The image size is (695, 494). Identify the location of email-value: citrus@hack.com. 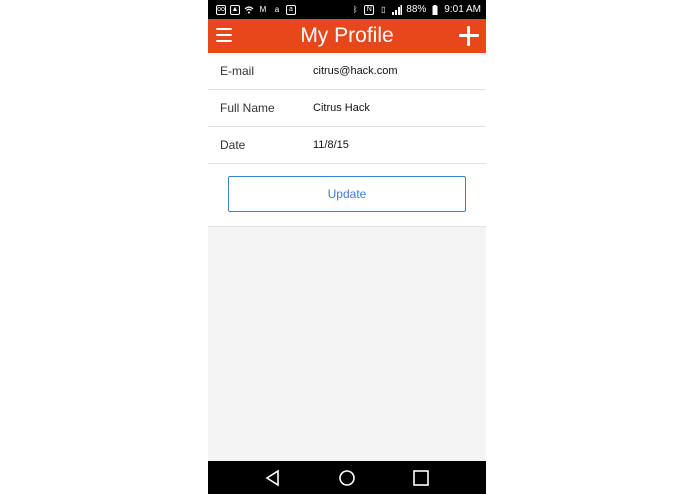
(355, 71).